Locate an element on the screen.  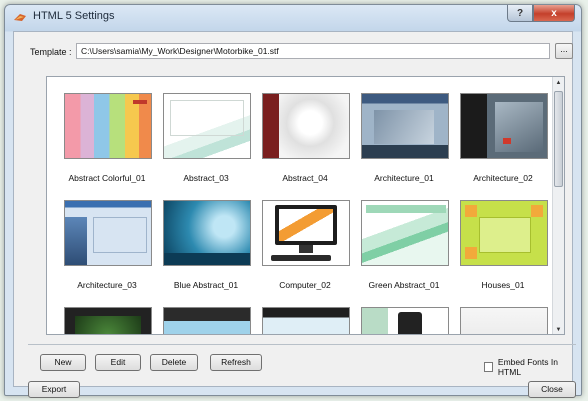
template-caption: Blue Abstract_01 is located at coordinates (206, 285).